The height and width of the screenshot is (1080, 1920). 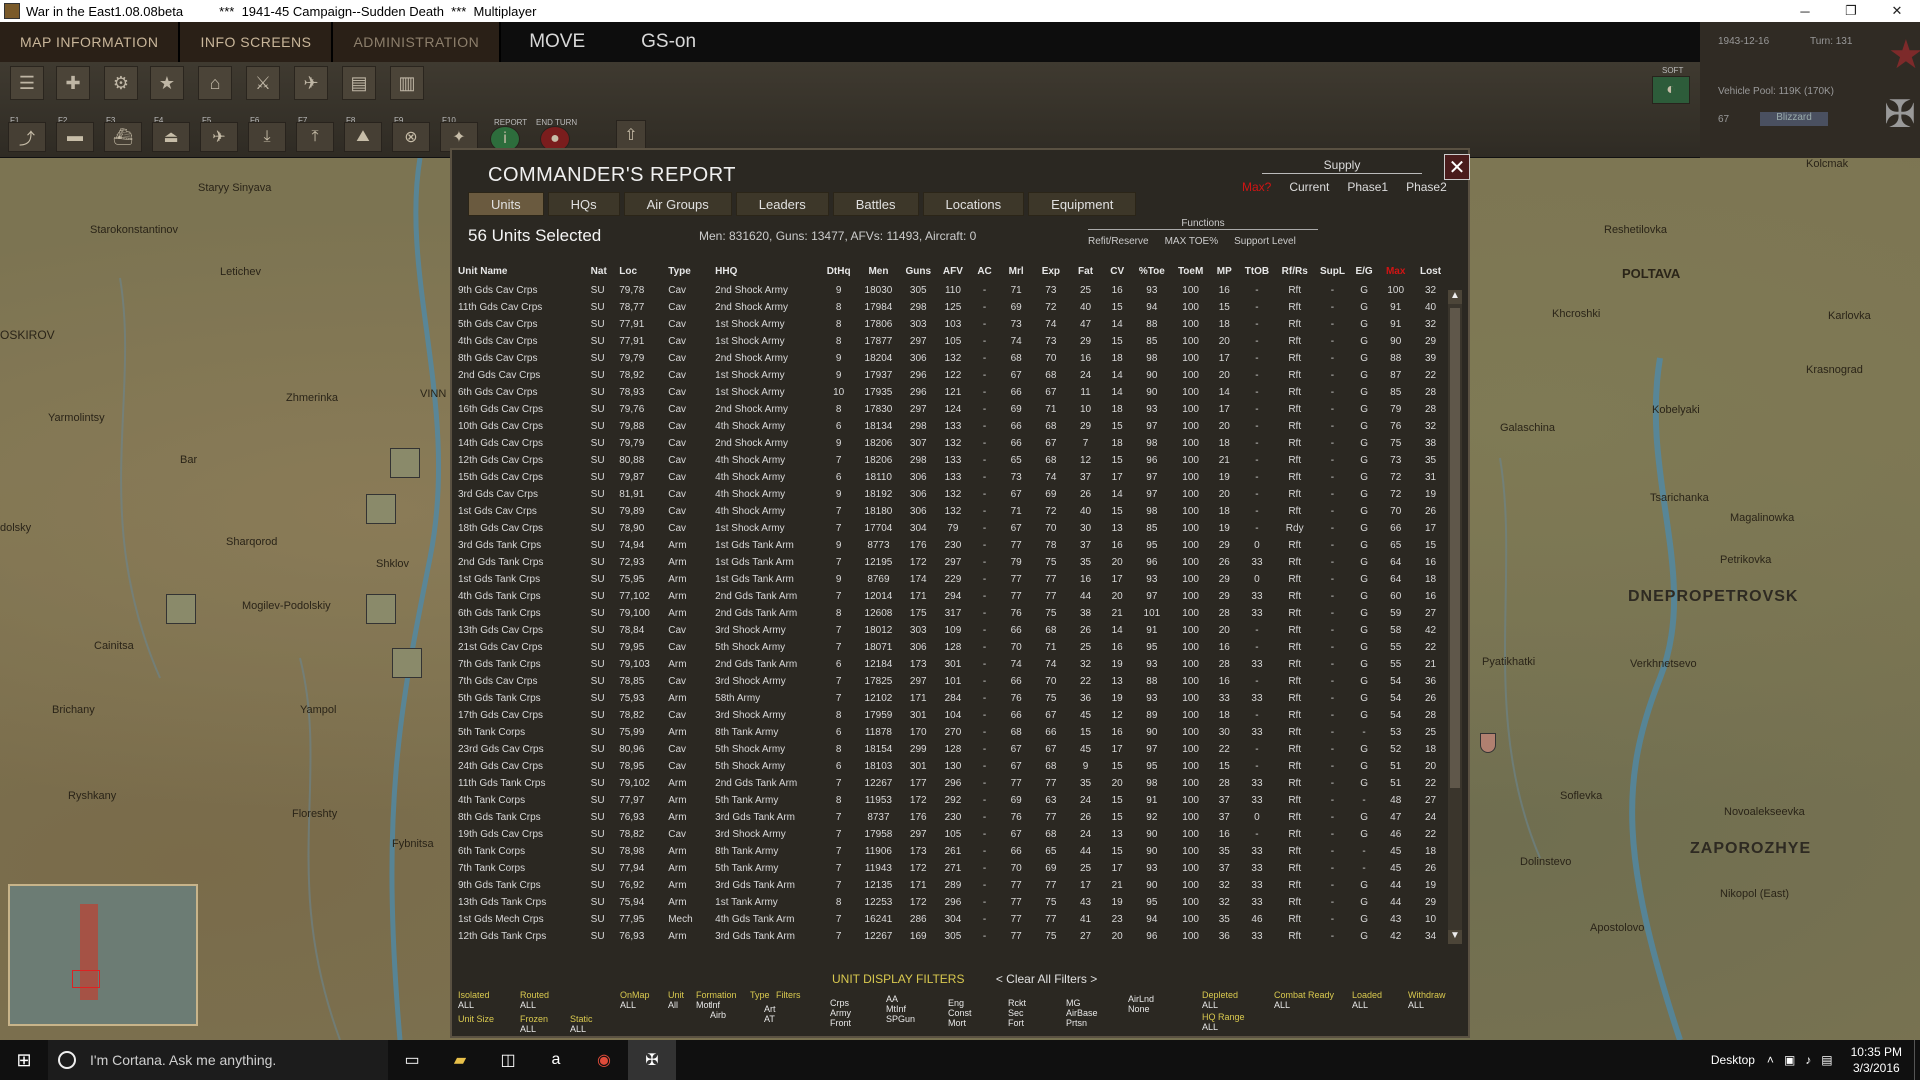 What do you see at coordinates (411, 137) in the screenshot?
I see `plane-target-icon: ⊗` at bounding box center [411, 137].